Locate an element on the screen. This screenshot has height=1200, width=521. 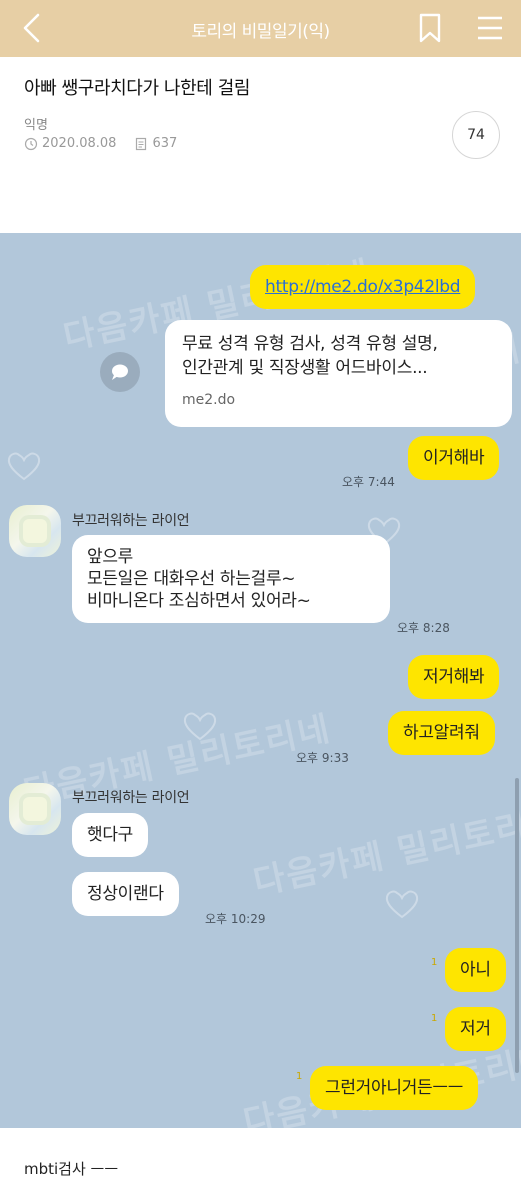
message-time: 오후 9:33 is located at coordinates (322, 758).